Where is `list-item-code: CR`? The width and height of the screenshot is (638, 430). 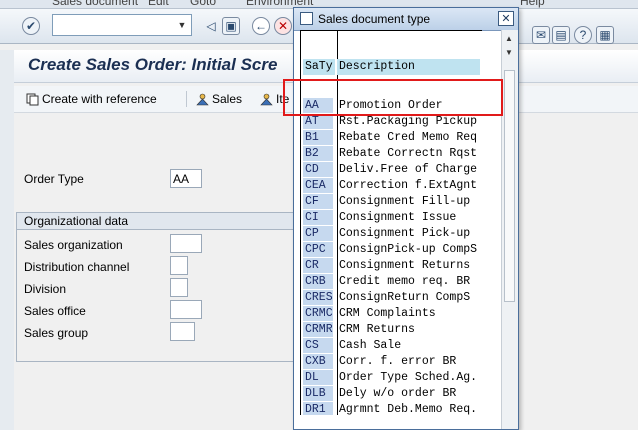
list-item-code: CR is located at coordinates (318, 265).